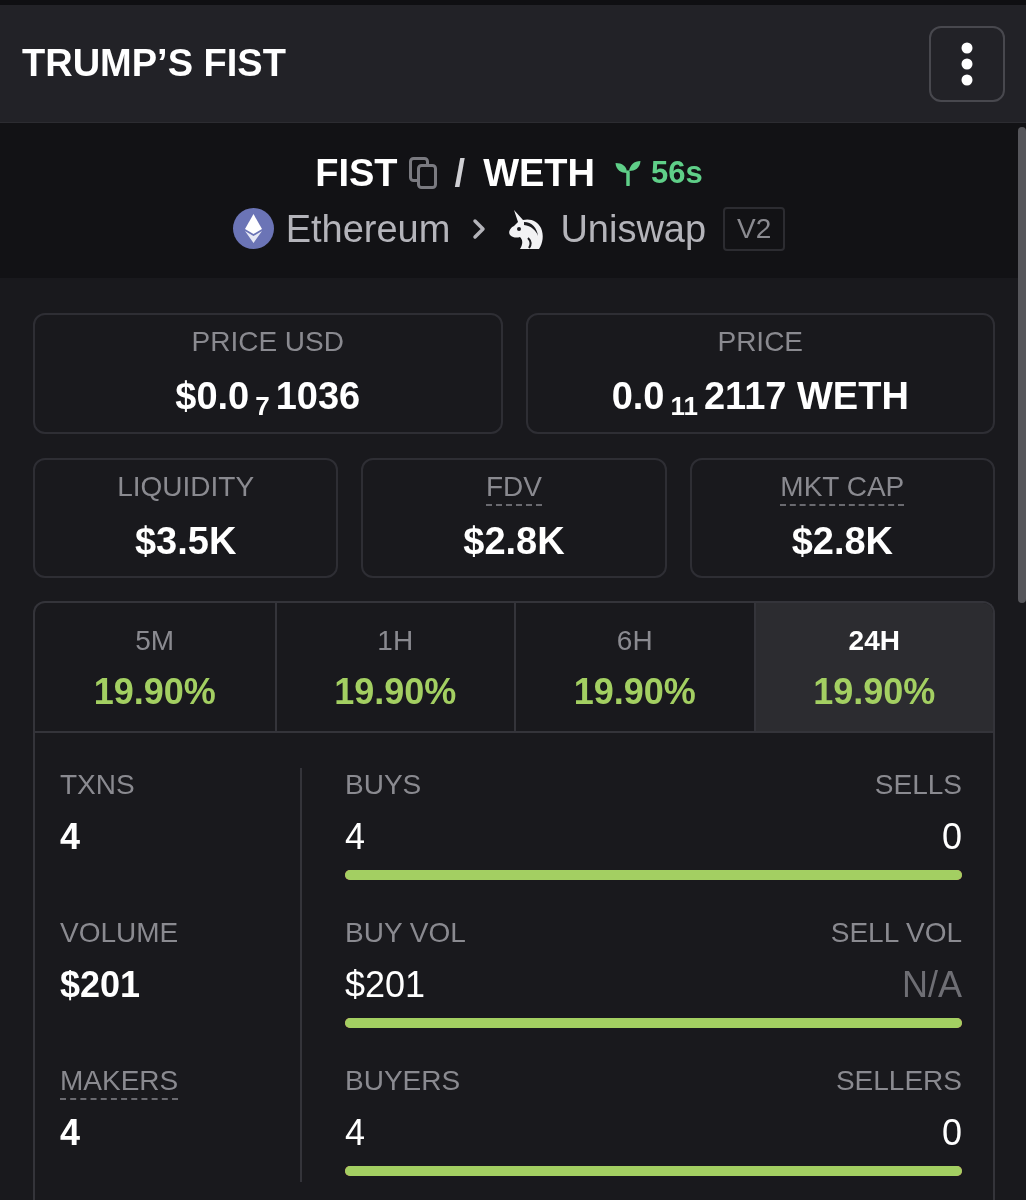  I want to click on scrollbar-thumb, so click(1022, 365).